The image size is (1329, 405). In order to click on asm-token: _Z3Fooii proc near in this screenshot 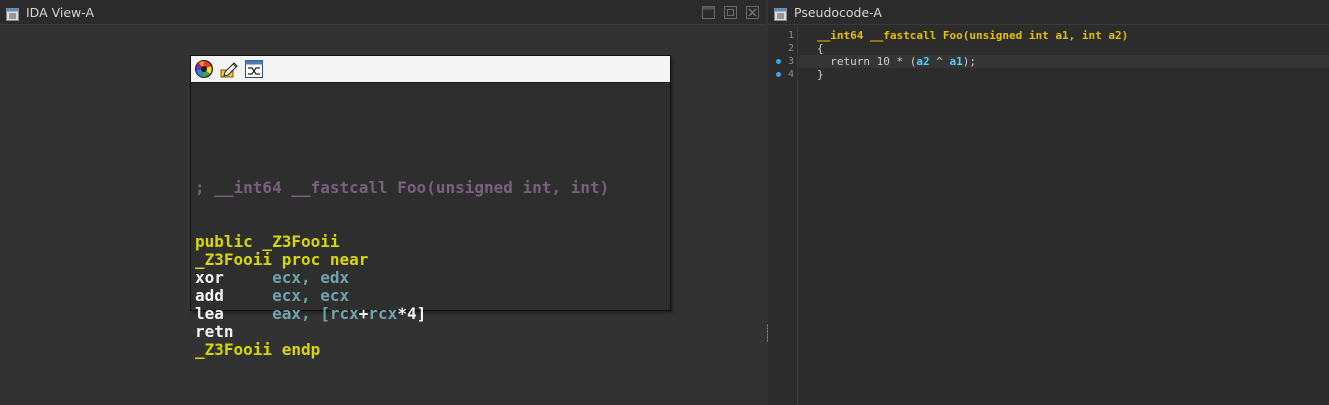, I will do `click(282, 259)`.